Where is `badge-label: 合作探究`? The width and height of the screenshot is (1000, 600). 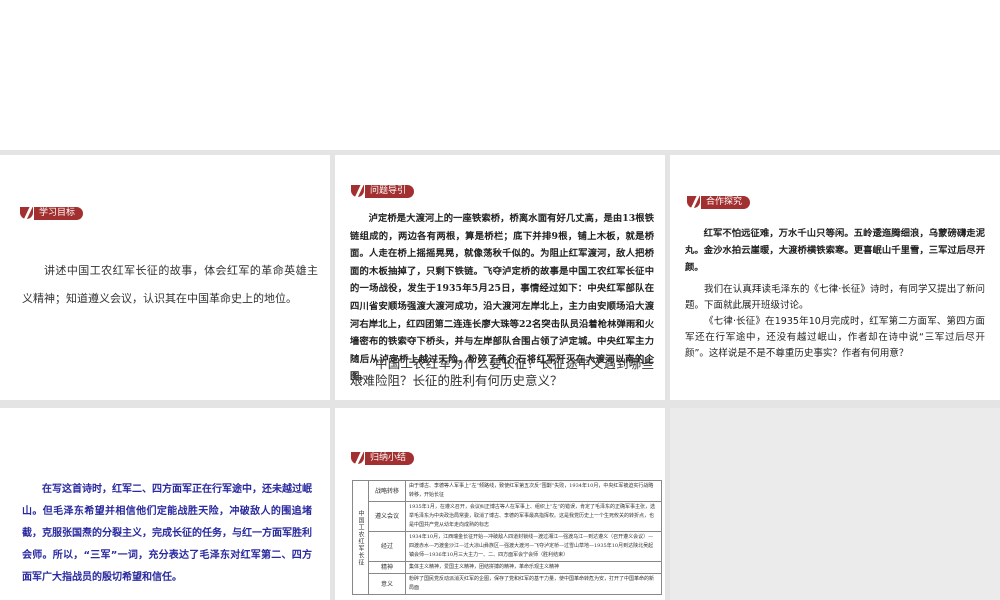 badge-label: 合作探究 is located at coordinates (726, 202).